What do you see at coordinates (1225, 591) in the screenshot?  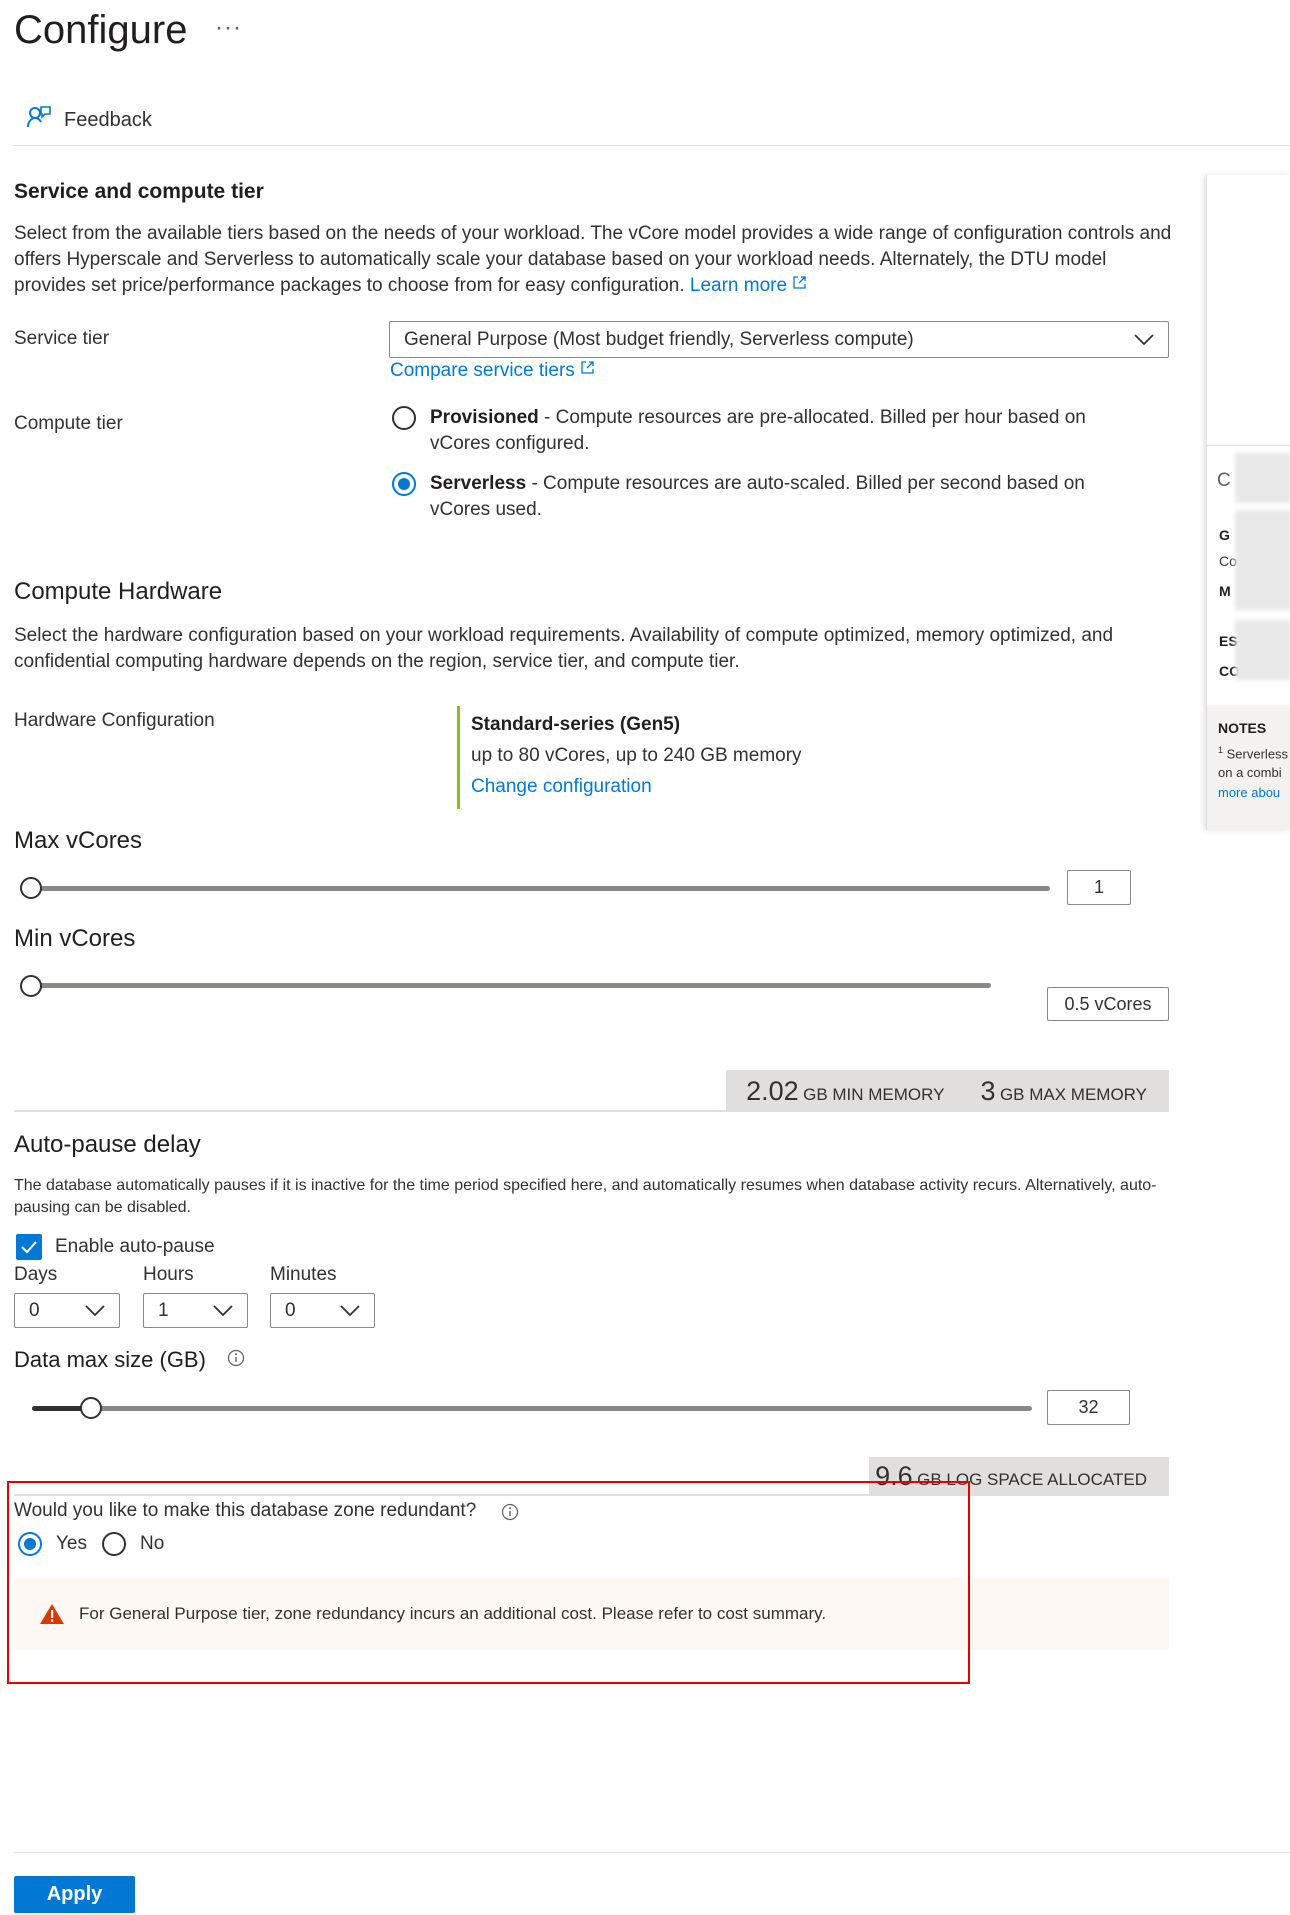 I see `panel-fragment-m: M` at bounding box center [1225, 591].